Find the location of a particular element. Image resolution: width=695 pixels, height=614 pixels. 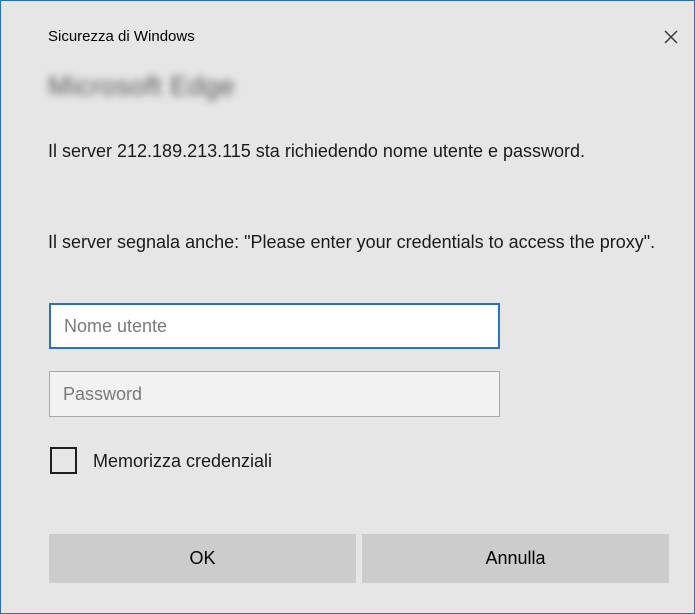

dialog-title: Sicurezza di Windows is located at coordinates (121, 36).